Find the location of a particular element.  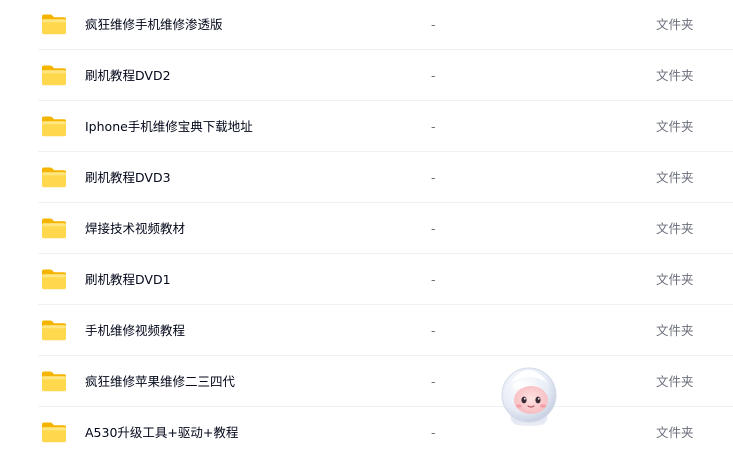

file-row: 焊接技术视频教材 - 文件夹 is located at coordinates (366, 228).